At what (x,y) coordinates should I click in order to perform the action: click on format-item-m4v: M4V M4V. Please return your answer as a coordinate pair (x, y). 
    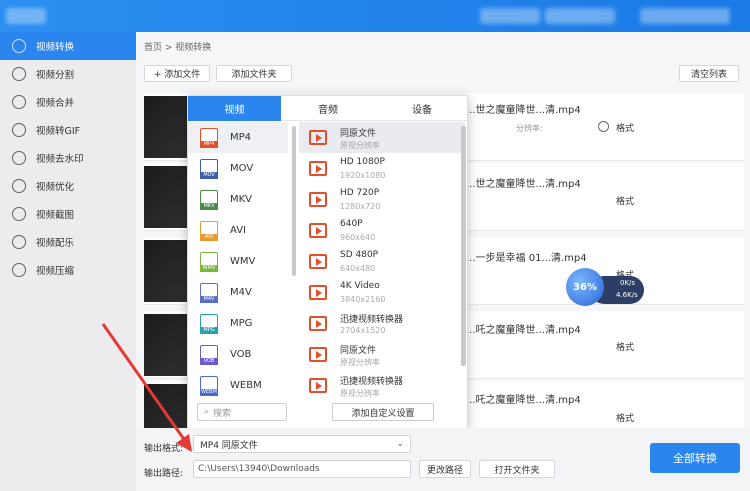
    Looking at the image, I should click on (238, 292).